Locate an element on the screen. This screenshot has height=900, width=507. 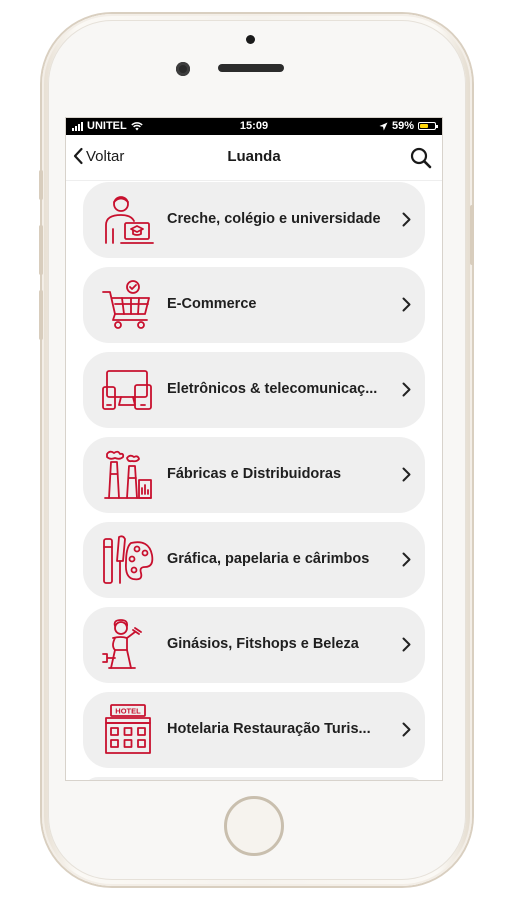
category-item: Creche, colégio e universidade is located at coordinates (254, 220).